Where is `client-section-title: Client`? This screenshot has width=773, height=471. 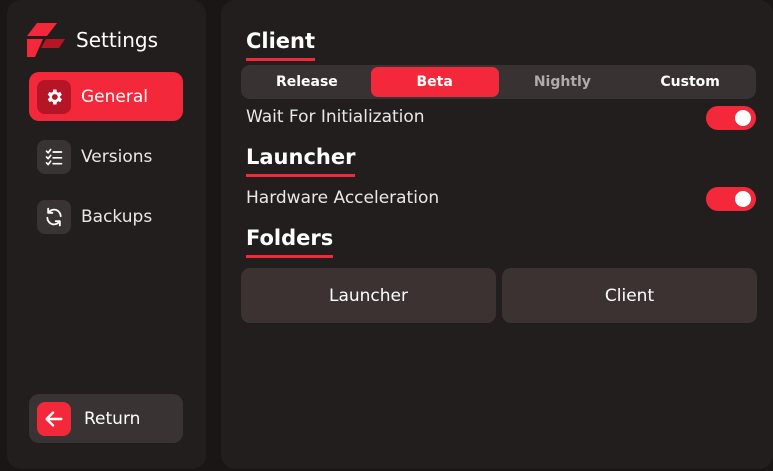
client-section-title: Client is located at coordinates (281, 45).